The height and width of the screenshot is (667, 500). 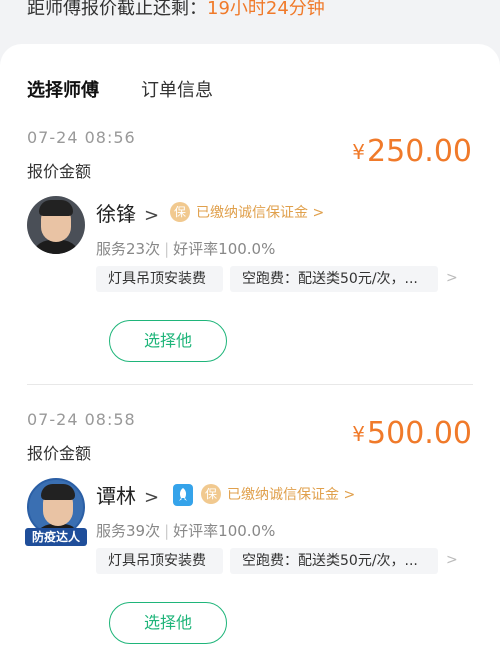 What do you see at coordinates (250, 384) in the screenshot?
I see `divider` at bounding box center [250, 384].